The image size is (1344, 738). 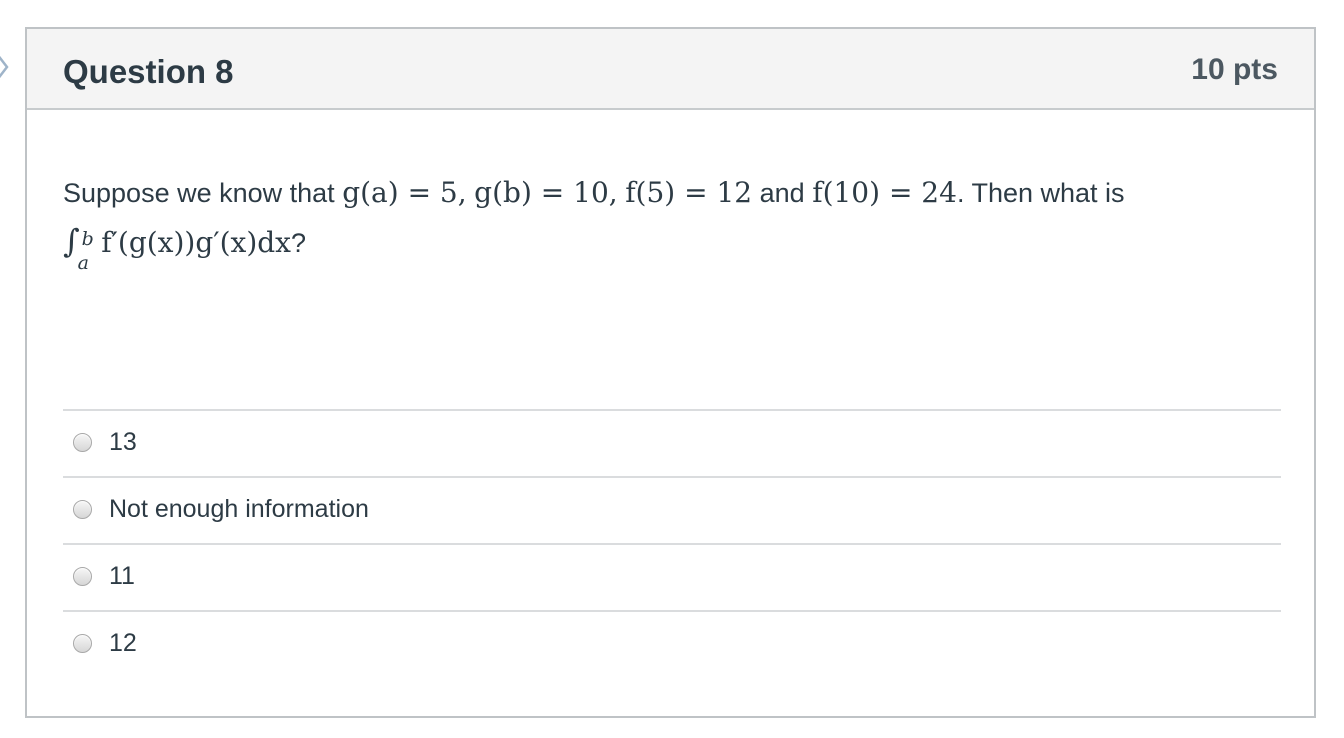 What do you see at coordinates (83, 262) in the screenshot?
I see `integral-lower-limit: a` at bounding box center [83, 262].